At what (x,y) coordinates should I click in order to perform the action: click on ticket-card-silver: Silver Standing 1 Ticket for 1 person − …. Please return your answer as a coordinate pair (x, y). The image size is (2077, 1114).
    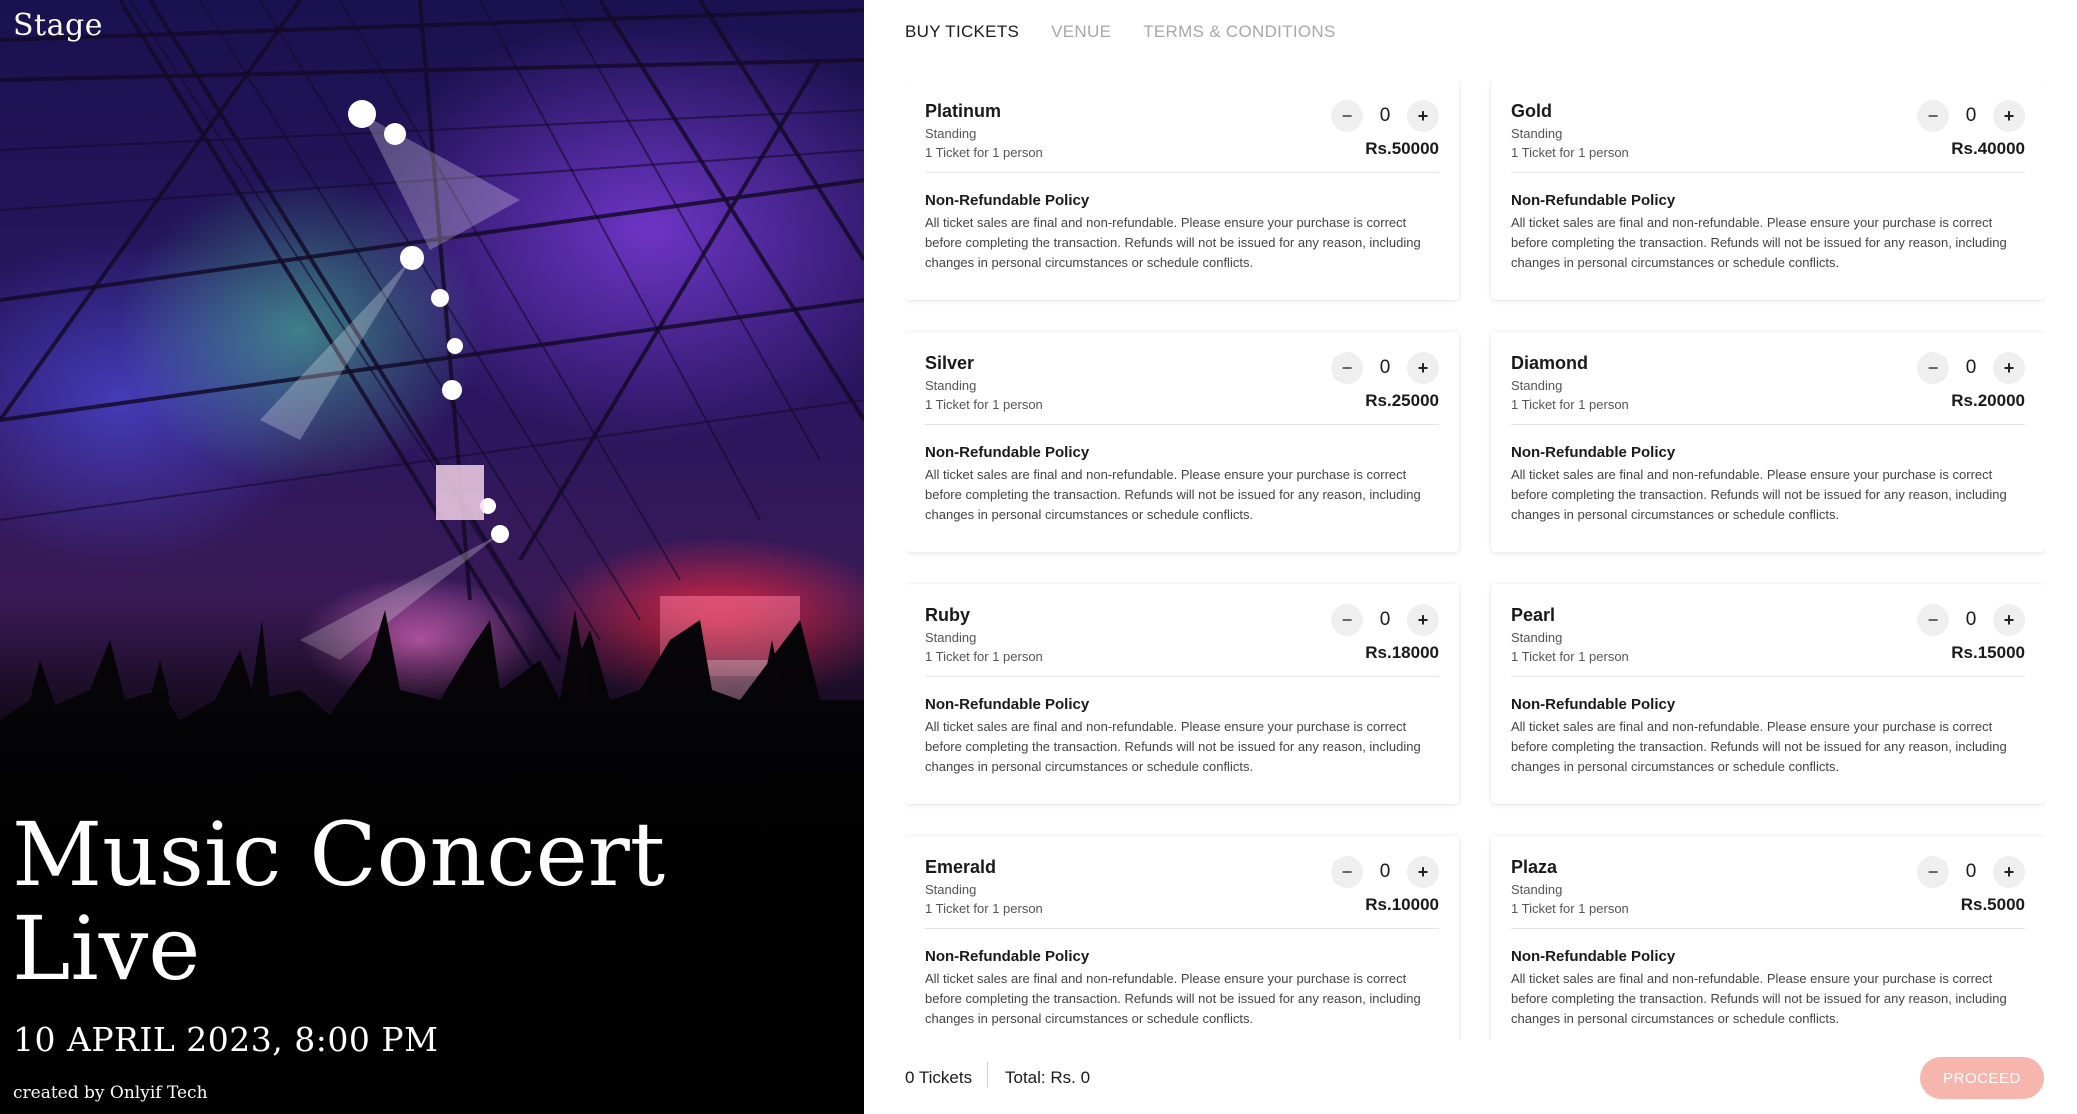
    Looking at the image, I should click on (1182, 442).